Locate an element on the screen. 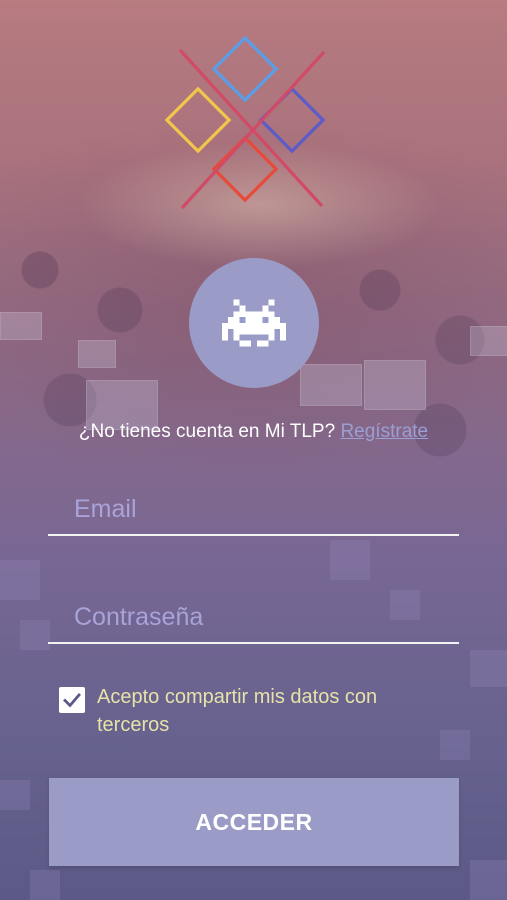  register-prompt: ¿No tienes cuenta en Mi TLP? is located at coordinates (207, 431).